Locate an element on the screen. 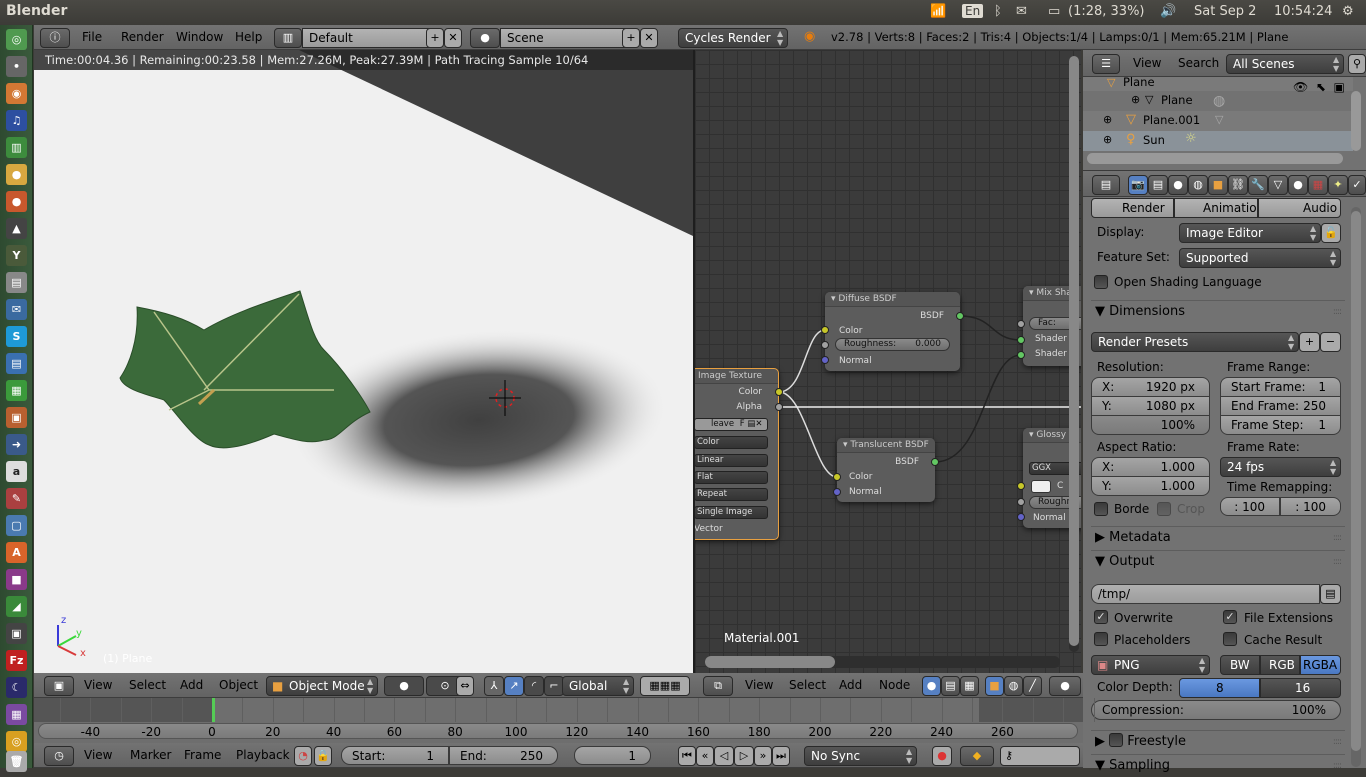  projection-select: Flat is located at coordinates (731, 477).